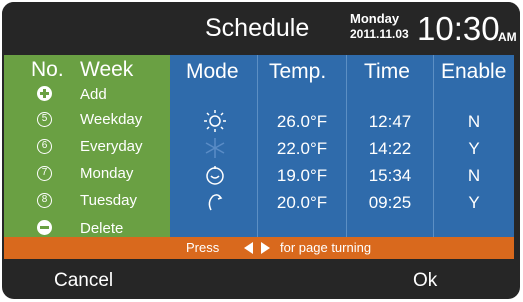 This screenshot has height=302, width=523. What do you see at coordinates (108, 200) in the screenshot?
I see `week-cell: Tuesday` at bounding box center [108, 200].